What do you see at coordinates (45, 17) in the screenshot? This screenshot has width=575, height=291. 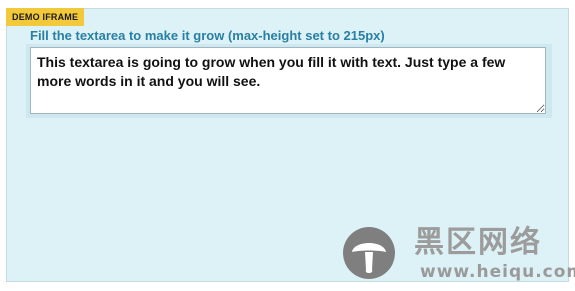 I see `demo-iframe-badge: DEMO IFRAME` at bounding box center [45, 17].